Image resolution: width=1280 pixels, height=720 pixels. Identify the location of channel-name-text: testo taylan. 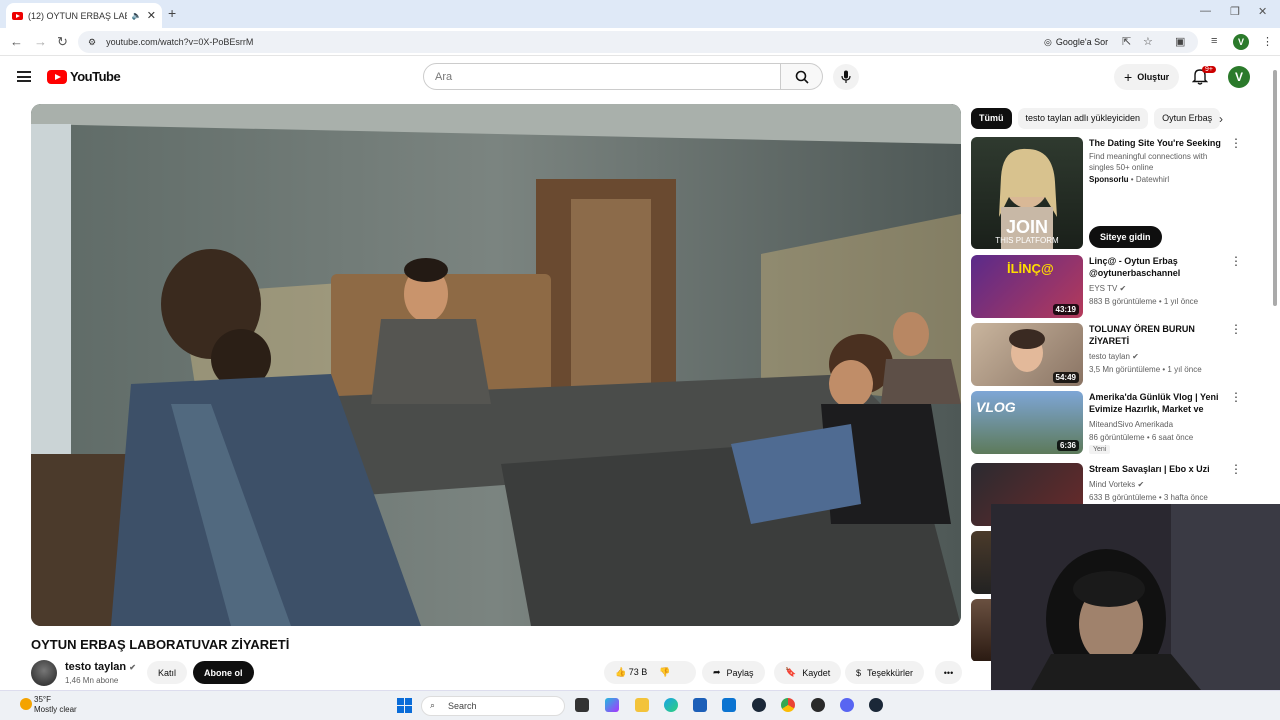
(96, 667).